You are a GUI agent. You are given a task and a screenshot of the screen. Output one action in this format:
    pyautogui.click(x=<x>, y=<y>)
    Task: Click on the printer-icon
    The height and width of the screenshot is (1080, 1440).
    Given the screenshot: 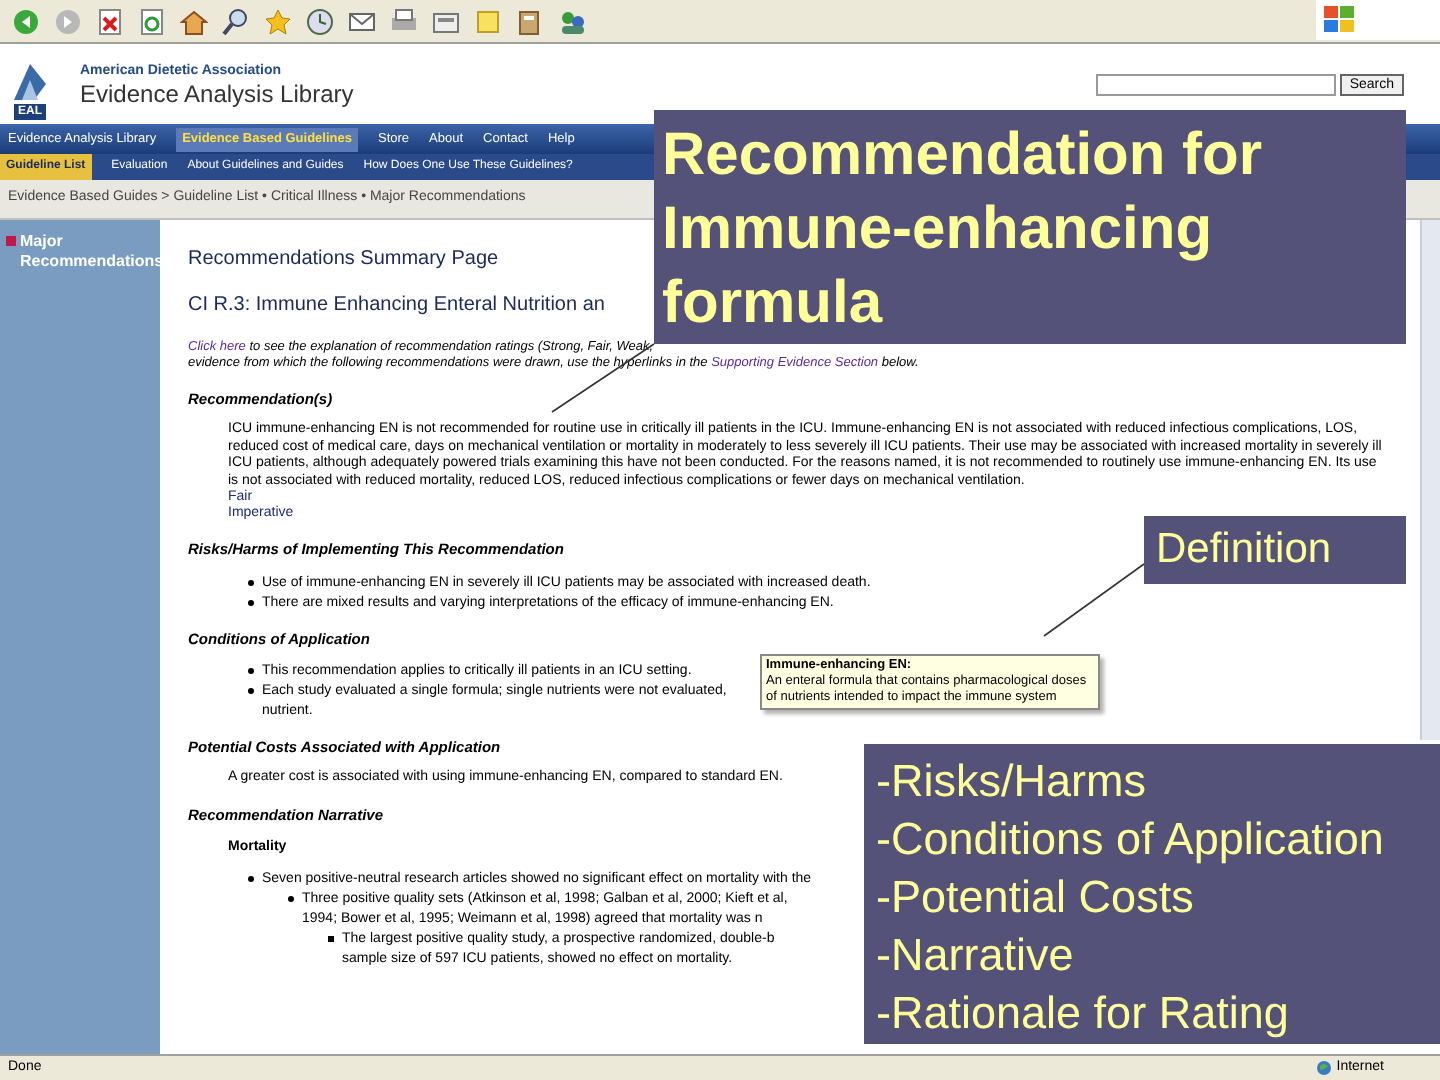 What is the action you would take?
    pyautogui.click(x=404, y=21)
    